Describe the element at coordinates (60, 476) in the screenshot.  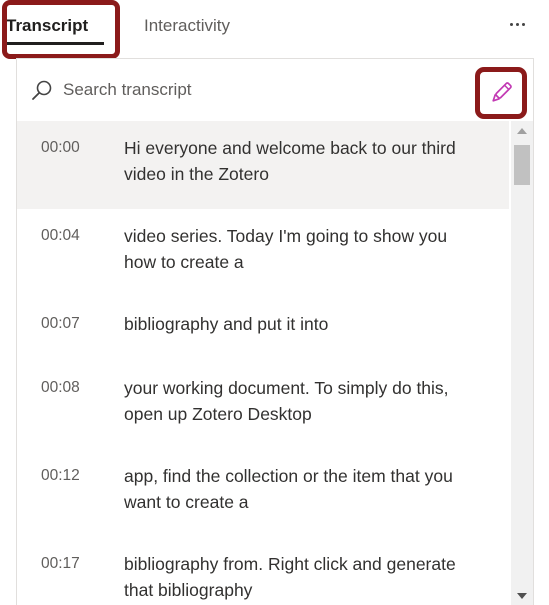
I see `timestamp: 00:12` at that location.